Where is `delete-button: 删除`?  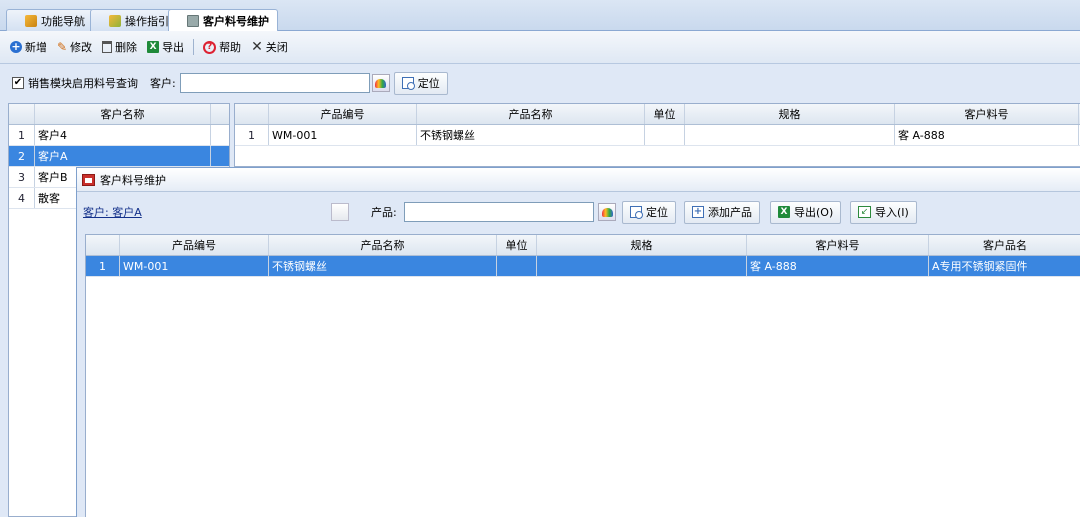
delete-button: 删除 is located at coordinates (119, 47).